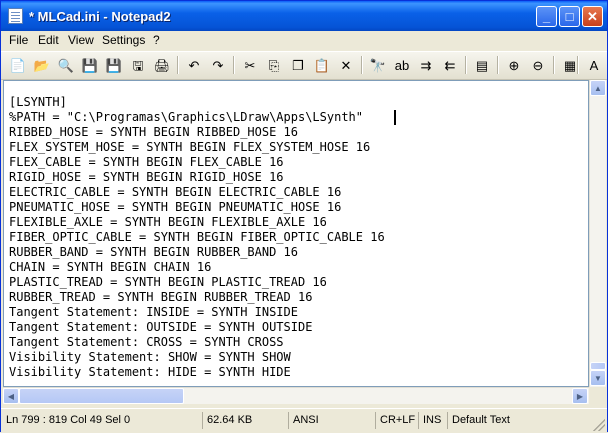  I want to click on minimize-button: _, so click(546, 16).